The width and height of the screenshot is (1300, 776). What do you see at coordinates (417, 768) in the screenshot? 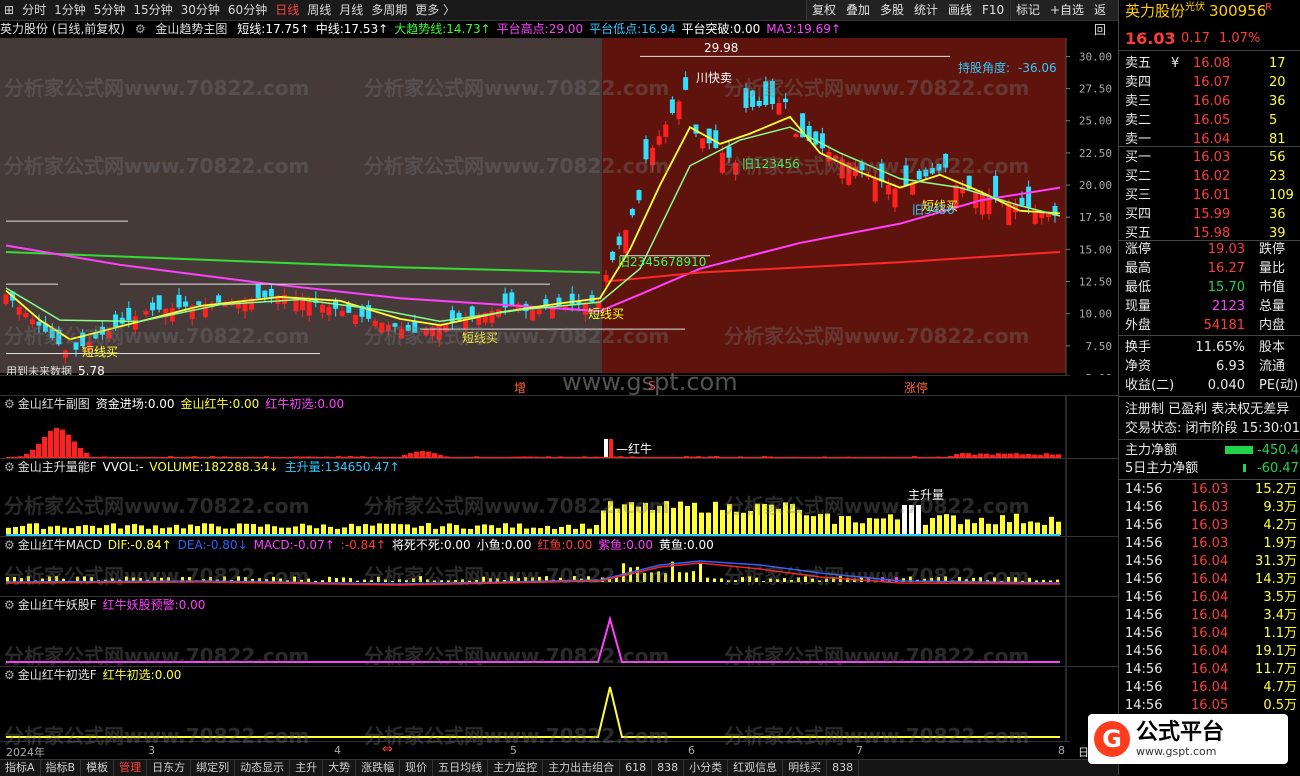
I see `indicator-tab: 现价` at bounding box center [417, 768].